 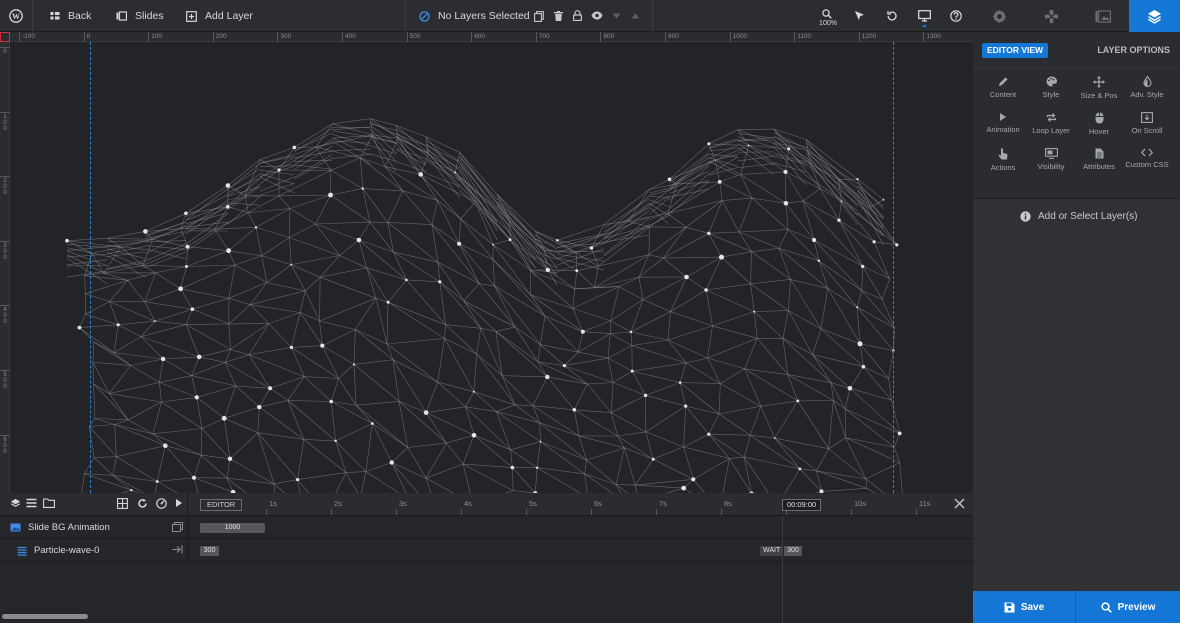 I want to click on layers-icon, so click(x=1154, y=16).